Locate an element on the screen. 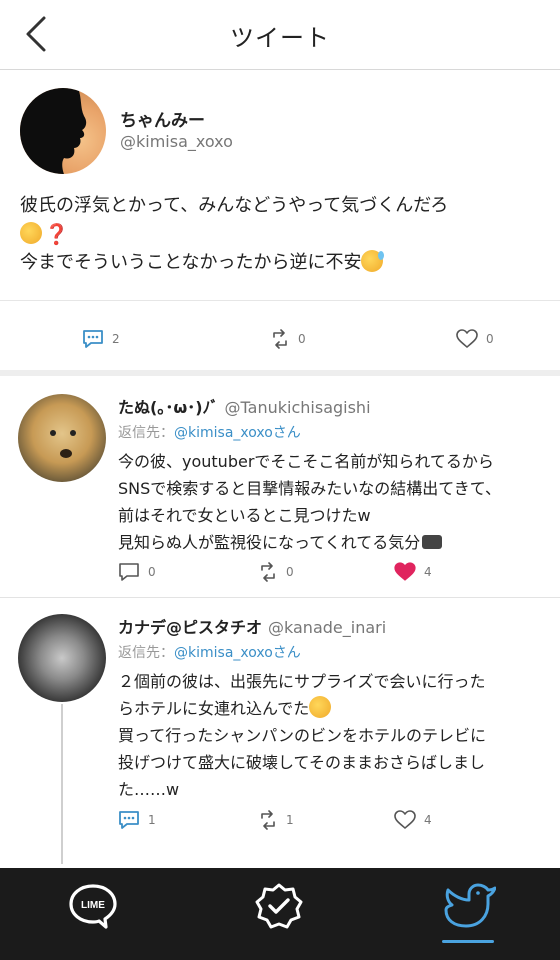 This screenshot has height=960, width=560. tweet-actions: 2 0 0 is located at coordinates (280, 338).